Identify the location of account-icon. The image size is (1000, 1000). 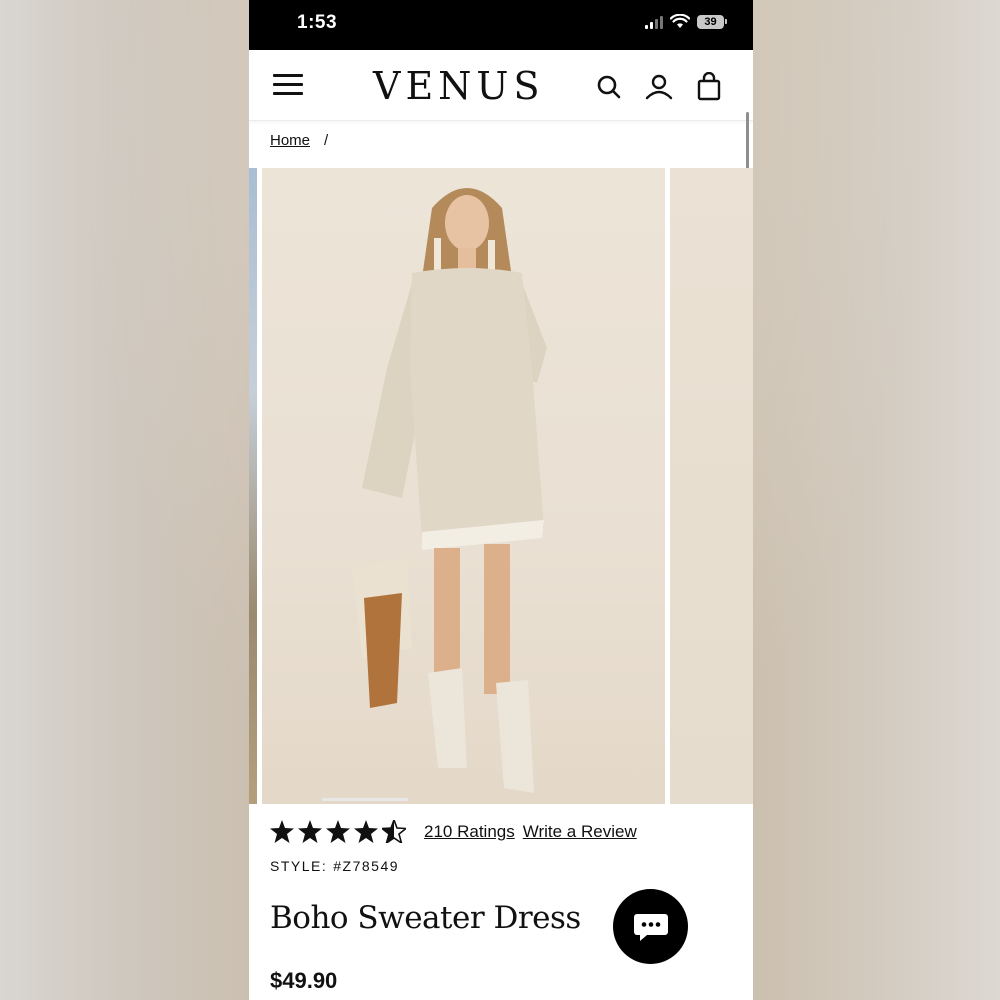
(659, 87).